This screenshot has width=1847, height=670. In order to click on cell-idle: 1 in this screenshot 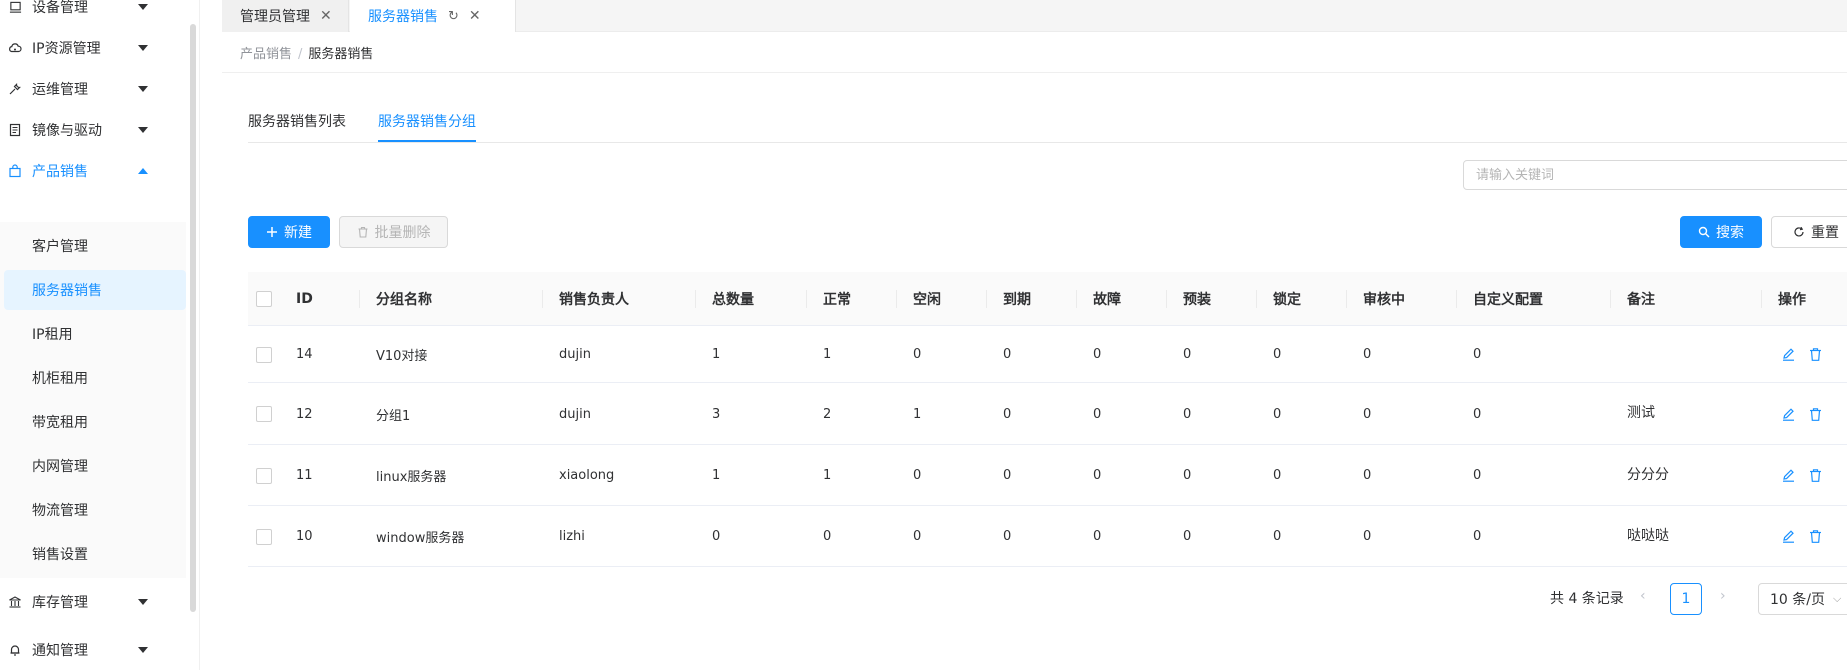, I will do `click(917, 414)`.